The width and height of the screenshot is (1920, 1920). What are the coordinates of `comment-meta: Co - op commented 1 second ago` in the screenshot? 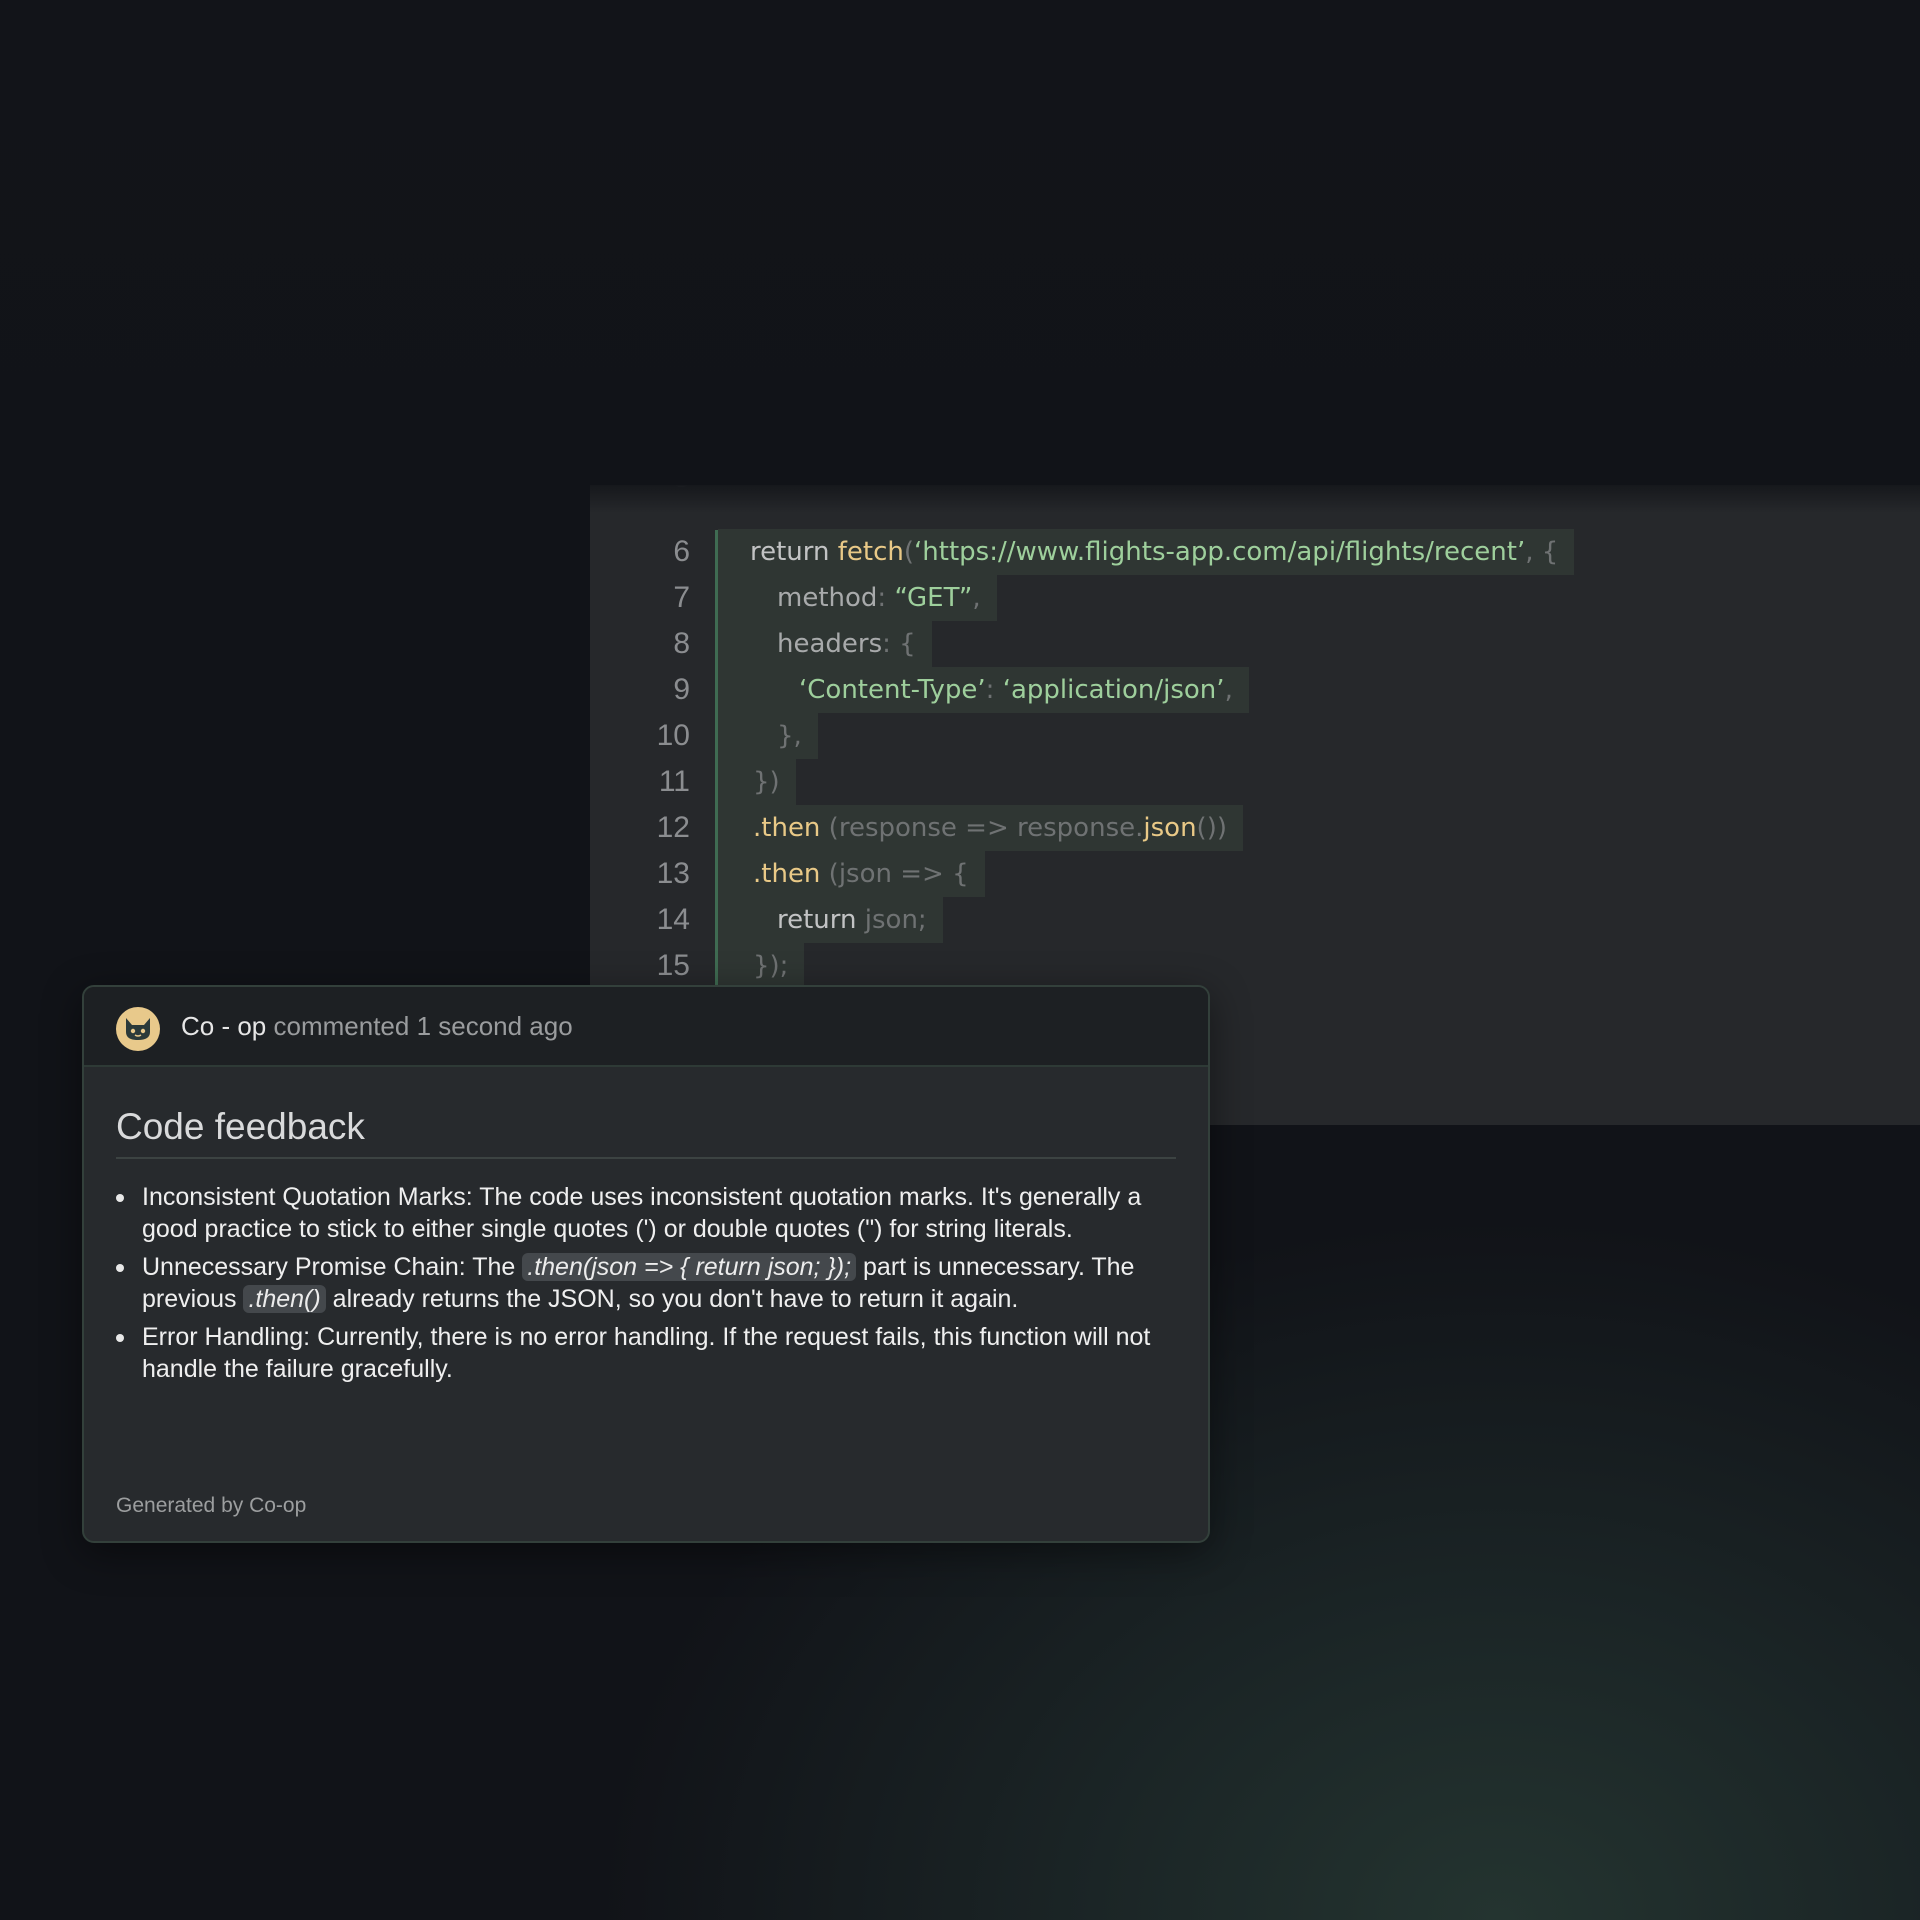 It's located at (377, 1026).